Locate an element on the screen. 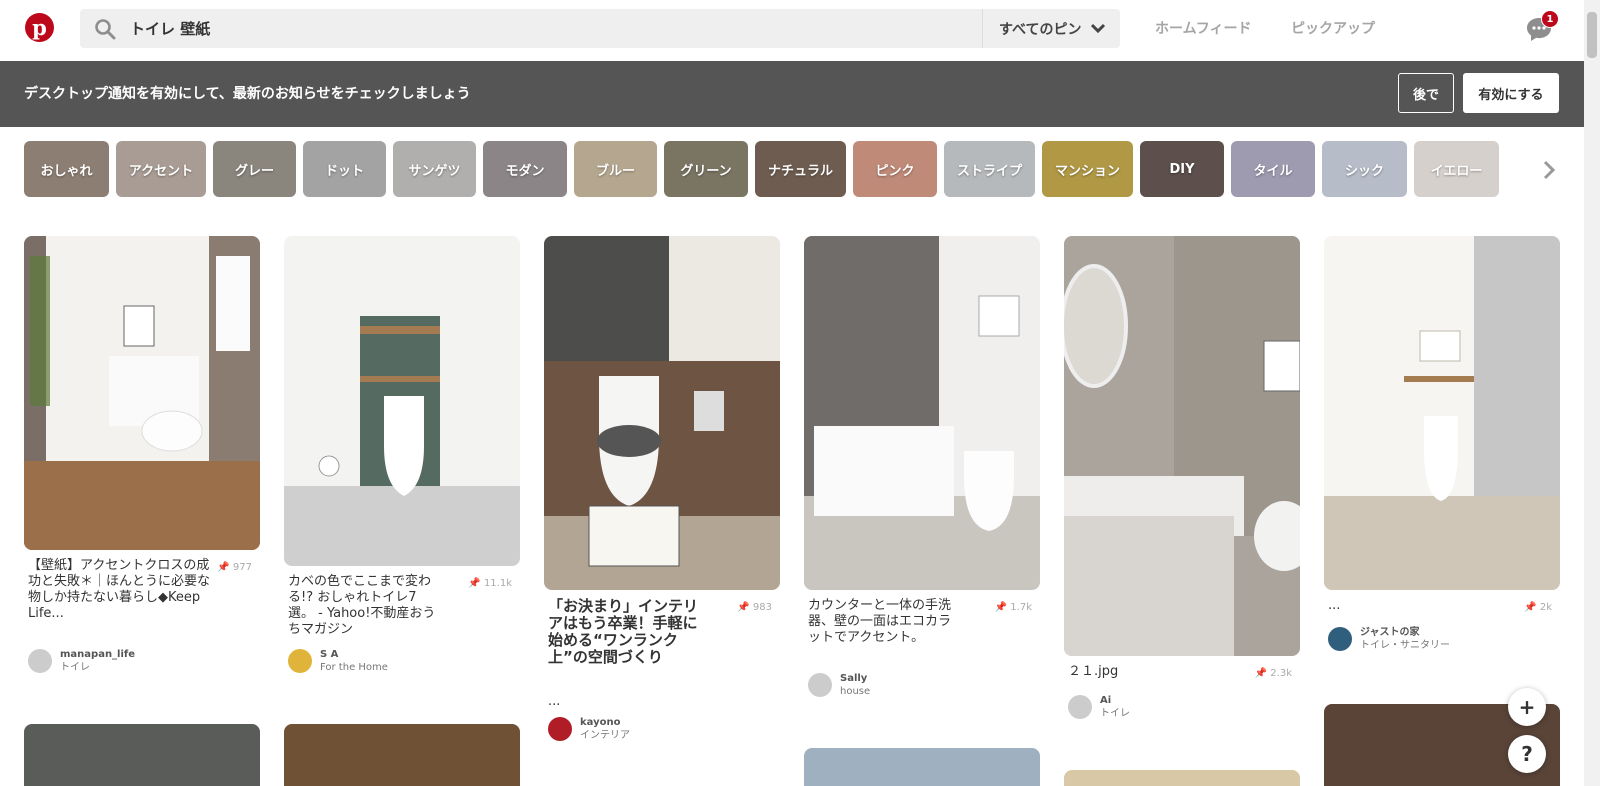 Image resolution: width=1600 pixels, height=786 pixels. save-count-value: 1.7k is located at coordinates (1021, 607).